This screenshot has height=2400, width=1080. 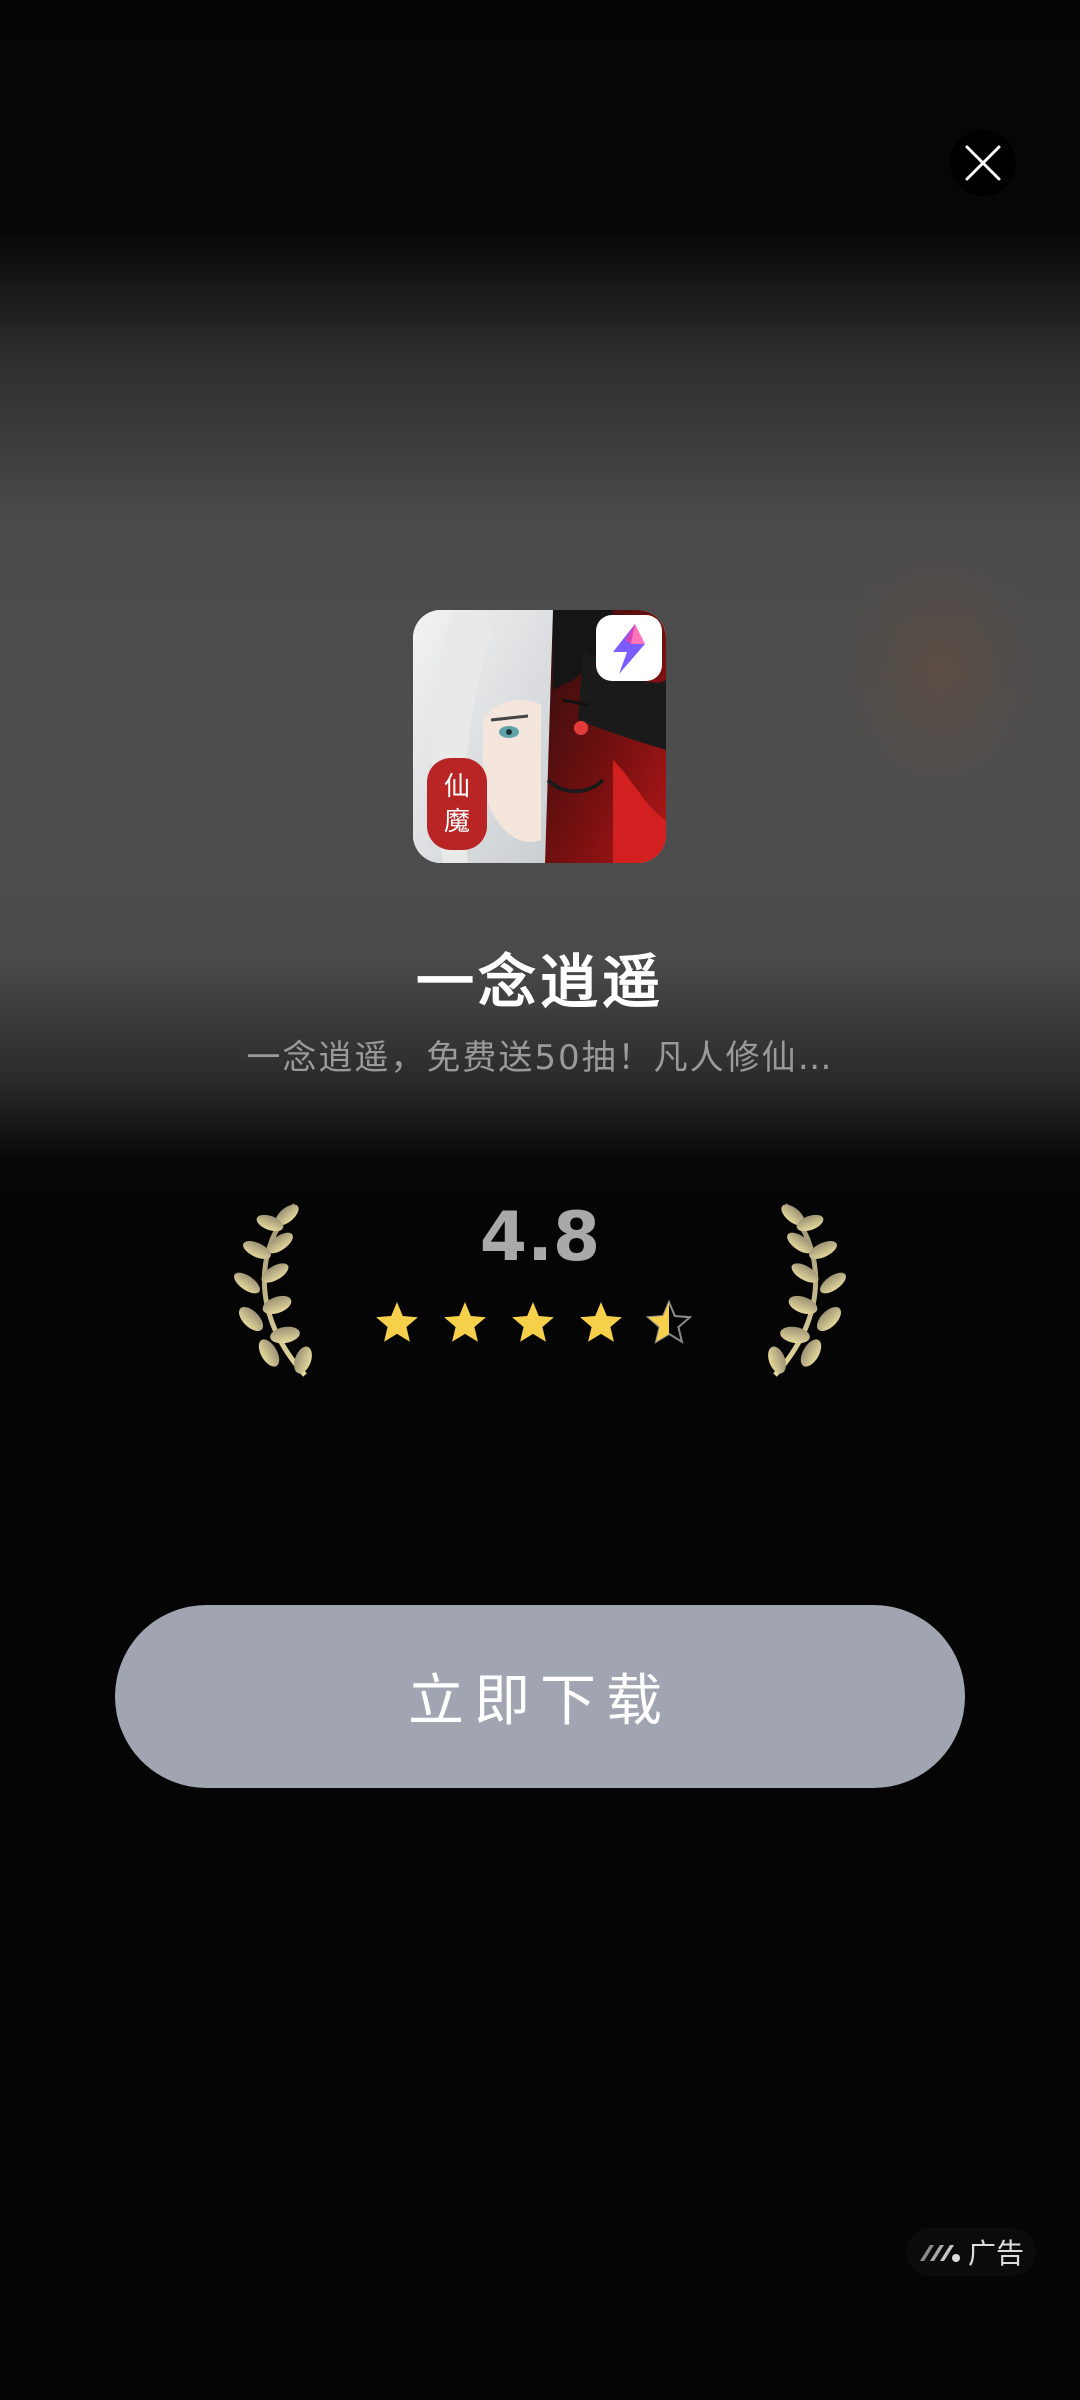 I want to click on app-name: 一念逍遥, so click(x=539, y=982).